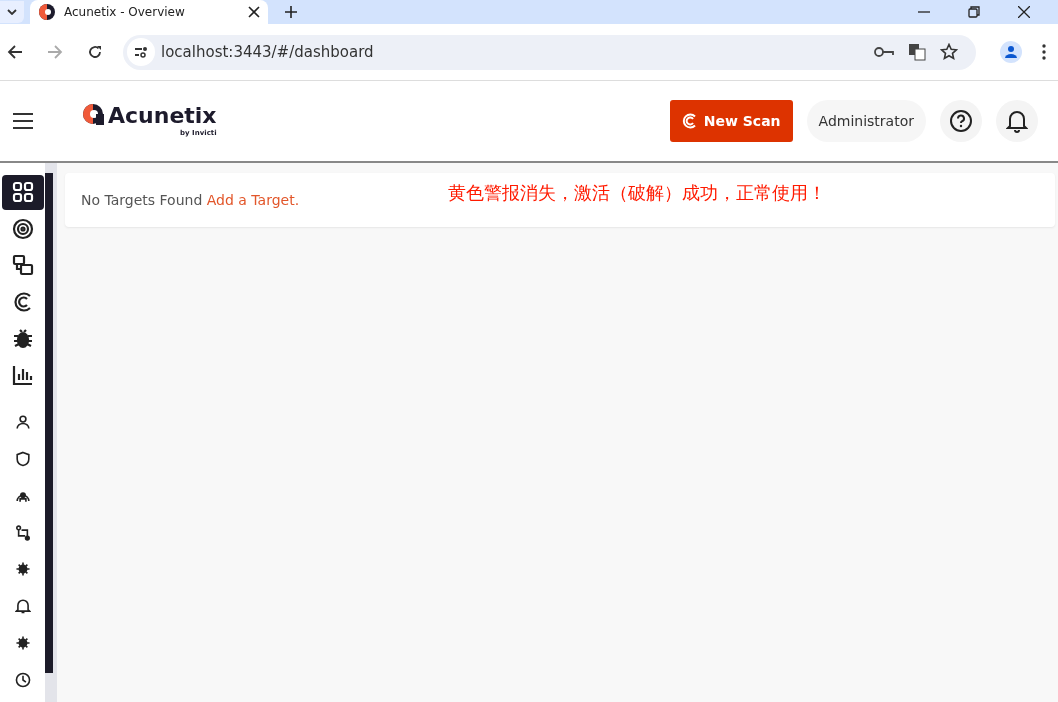  Describe the element at coordinates (731, 121) in the screenshot. I see `new-scan-button: New Scan` at that location.